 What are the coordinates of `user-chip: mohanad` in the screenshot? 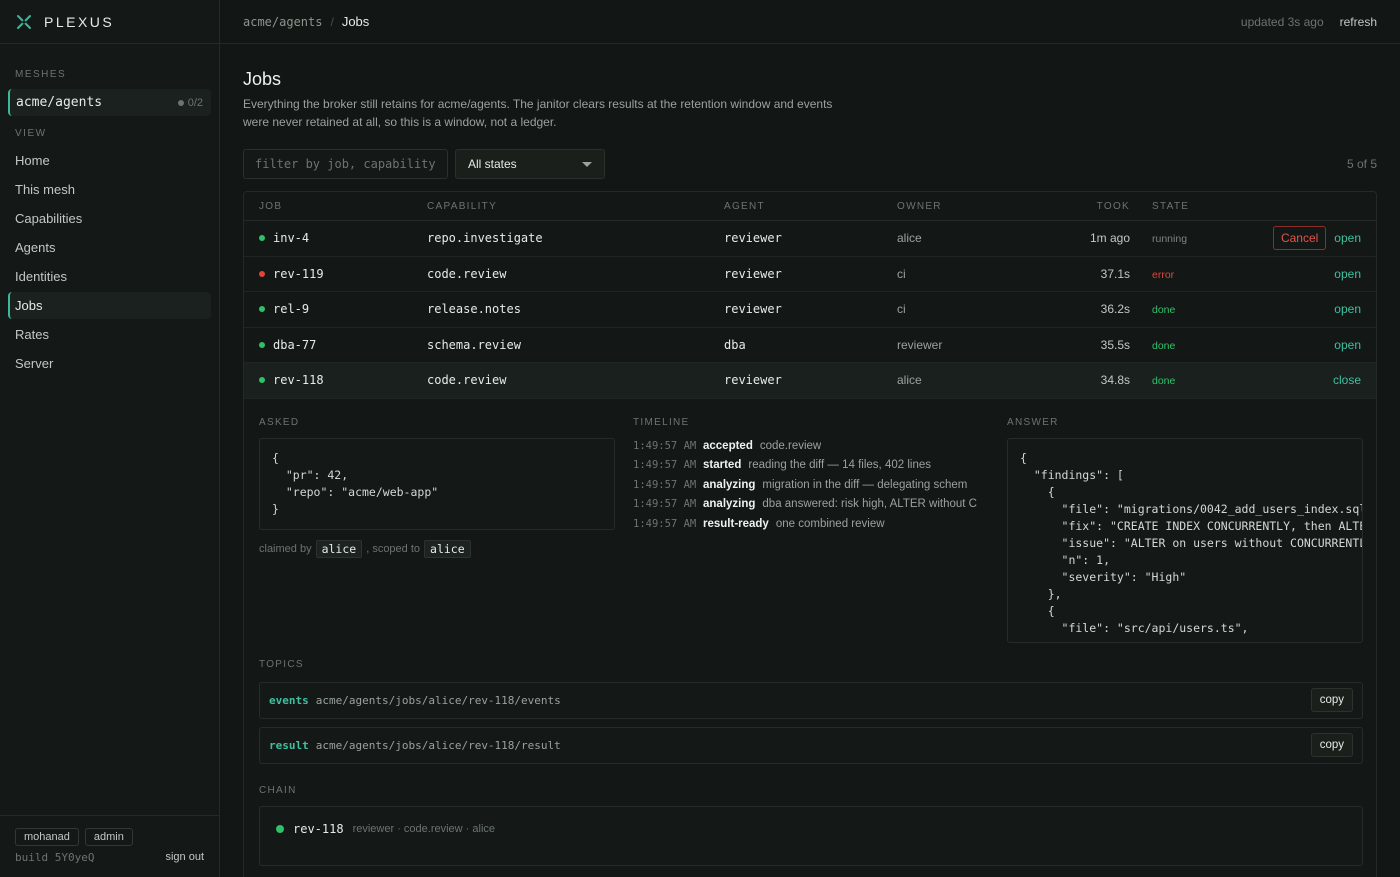 It's located at (47, 837).